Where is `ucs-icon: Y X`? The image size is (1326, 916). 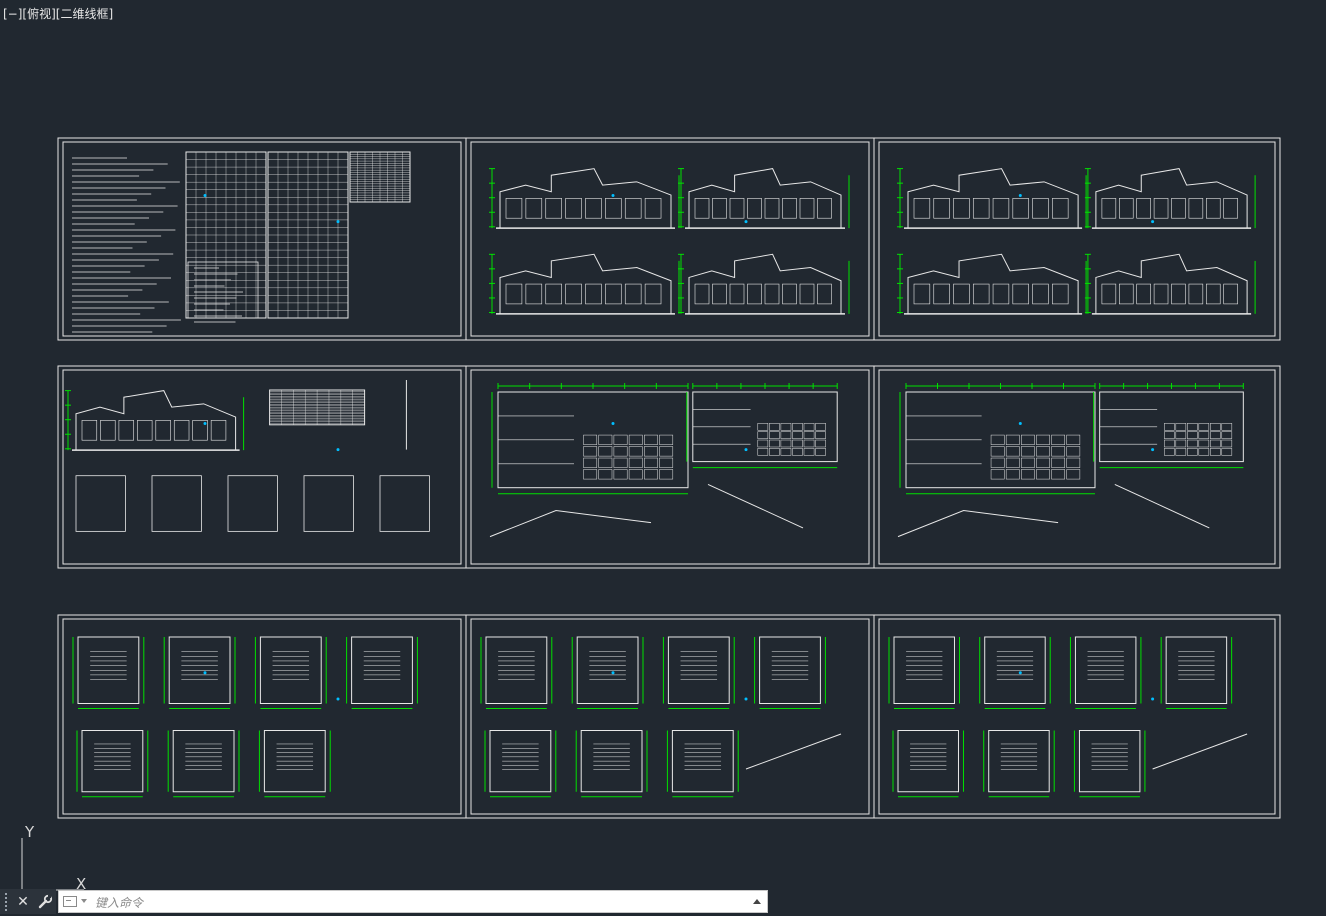 ucs-icon: Y X is located at coordinates (53, 858).